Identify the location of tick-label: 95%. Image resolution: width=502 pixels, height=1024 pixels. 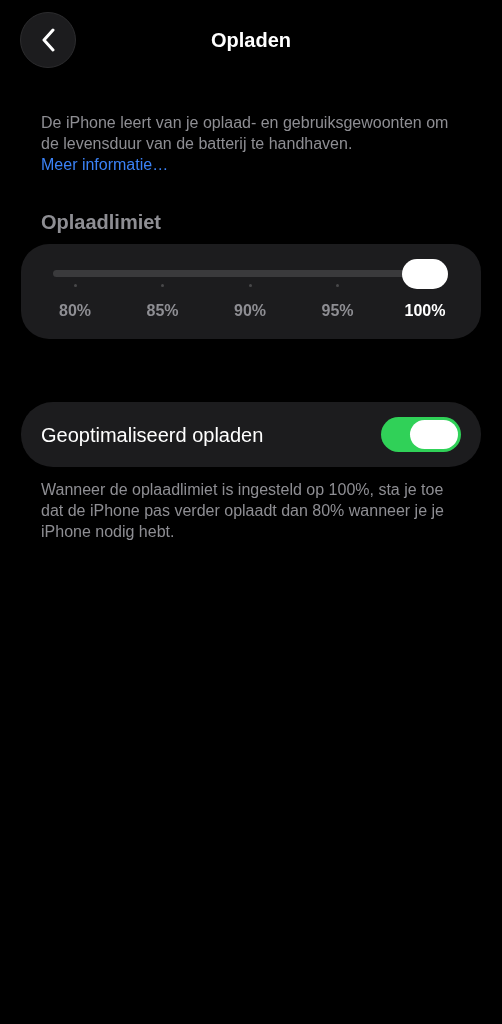
(337, 311).